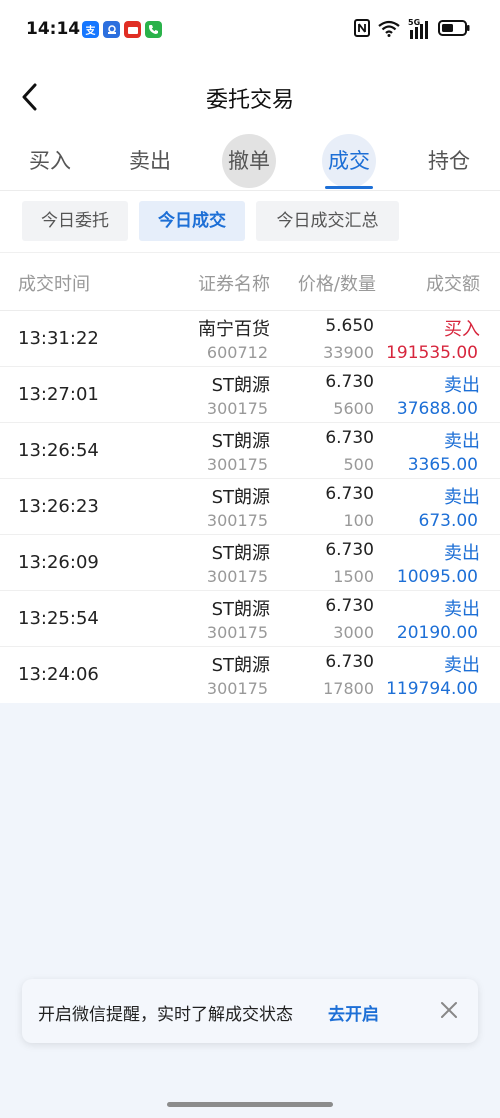 The height and width of the screenshot is (1118, 500). Describe the element at coordinates (54, 284) in the screenshot. I see `column-header-time: 成交时间` at that location.